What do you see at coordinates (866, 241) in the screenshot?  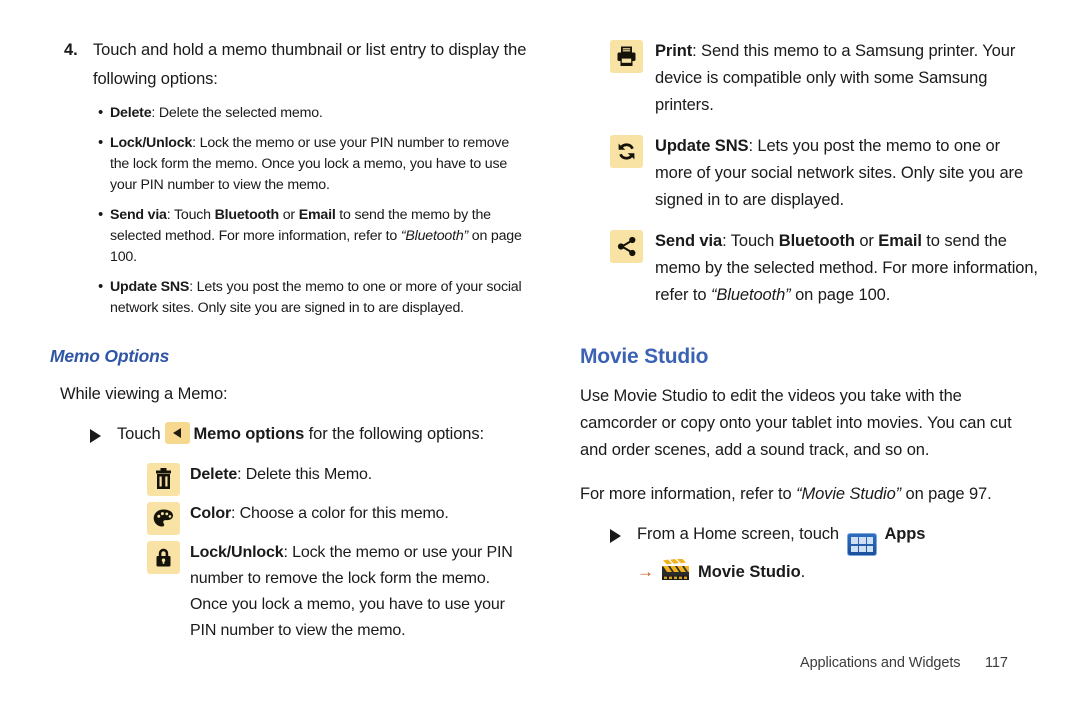 I see `option-text: or` at bounding box center [866, 241].